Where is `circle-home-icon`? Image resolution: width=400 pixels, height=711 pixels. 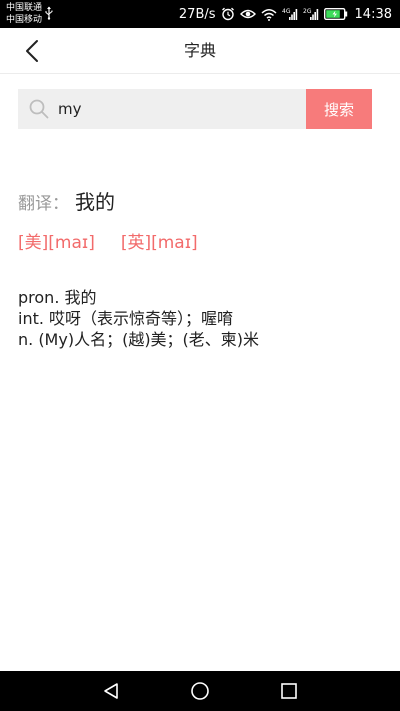
circle-home-icon is located at coordinates (200, 691).